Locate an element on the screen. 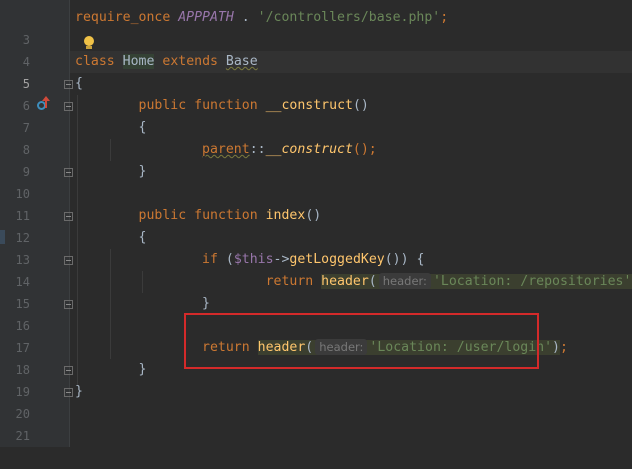  operator: . is located at coordinates (245, 17).